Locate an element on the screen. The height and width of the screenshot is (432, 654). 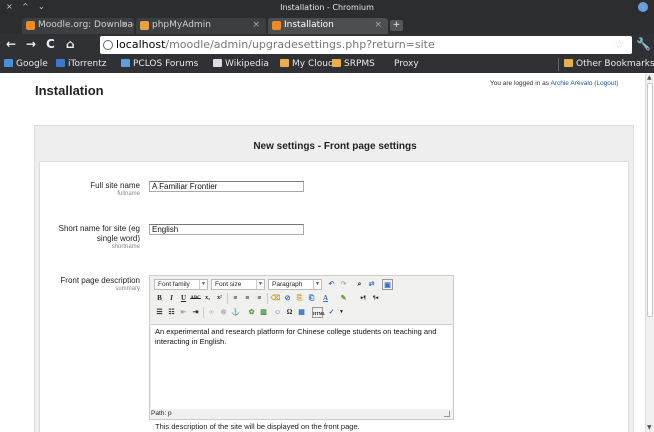
phpmyadmin-icon is located at coordinates (144, 25).